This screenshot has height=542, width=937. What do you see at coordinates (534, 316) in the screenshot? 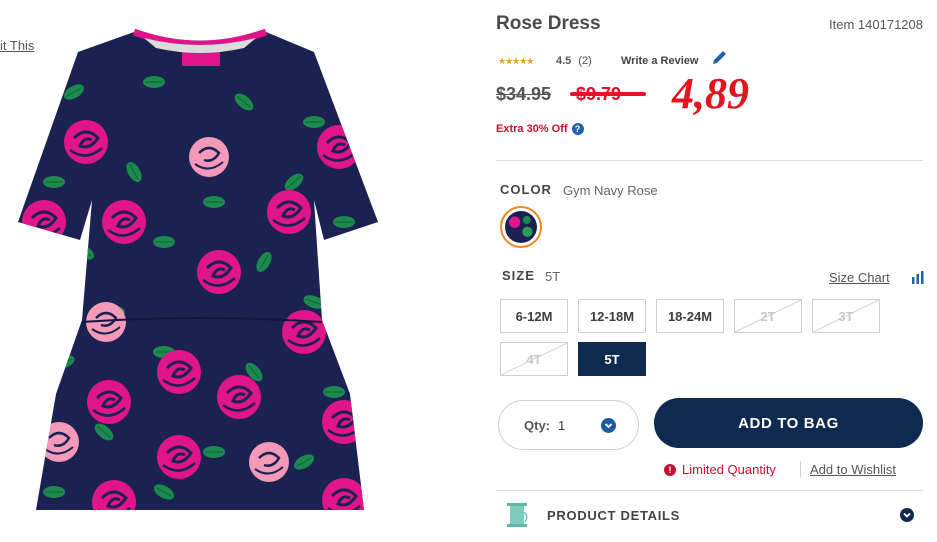
I see `size-option-6-12m: 6-12M` at bounding box center [534, 316].